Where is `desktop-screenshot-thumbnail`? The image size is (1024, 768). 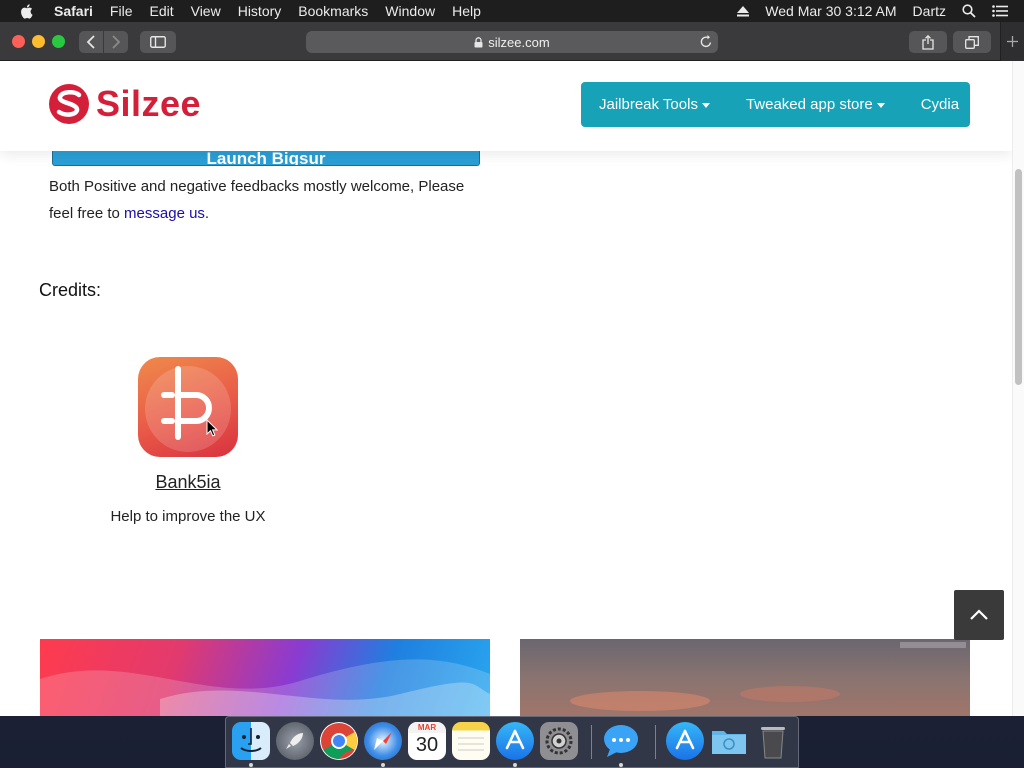 desktop-screenshot-thumbnail is located at coordinates (745, 677).